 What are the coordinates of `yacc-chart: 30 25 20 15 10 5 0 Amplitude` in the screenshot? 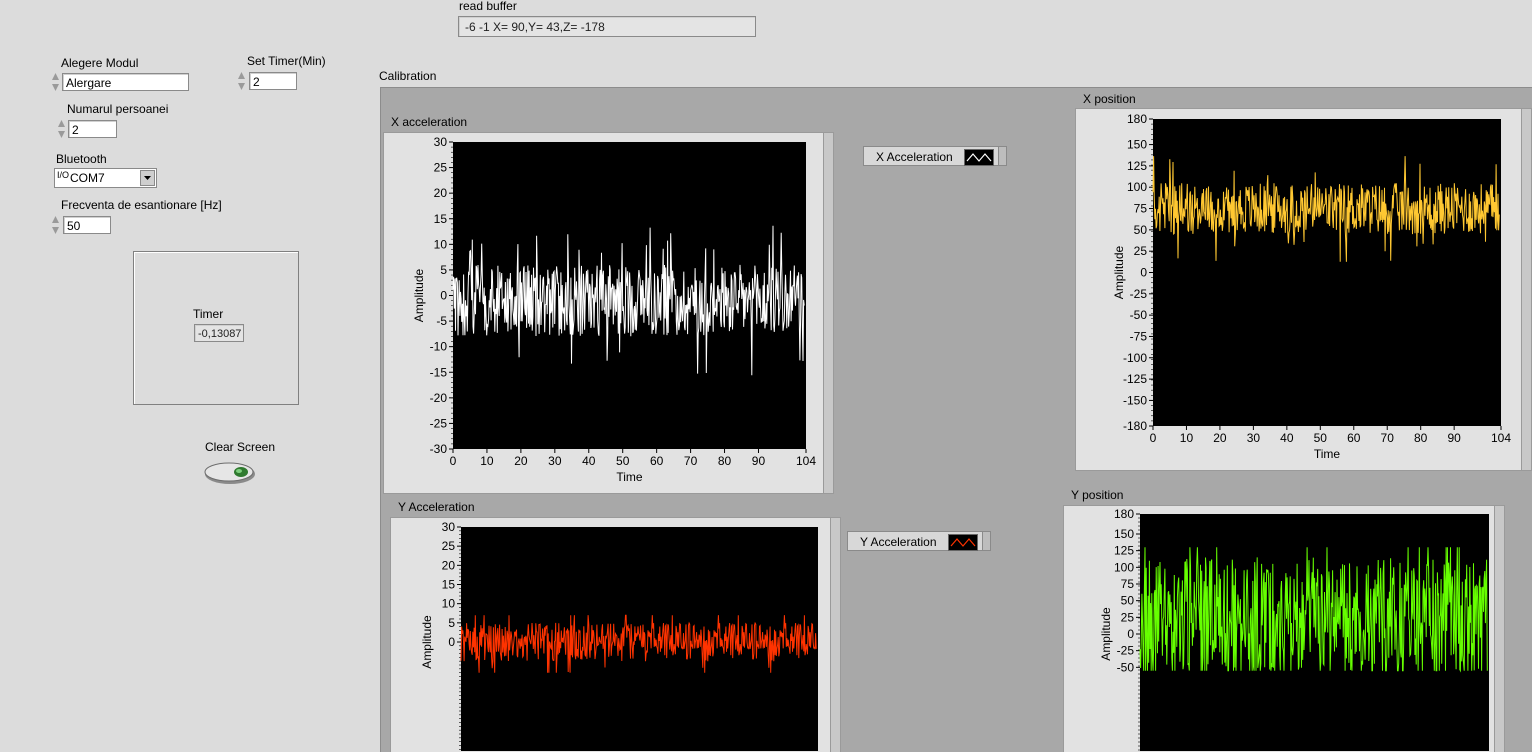 It's located at (619, 635).